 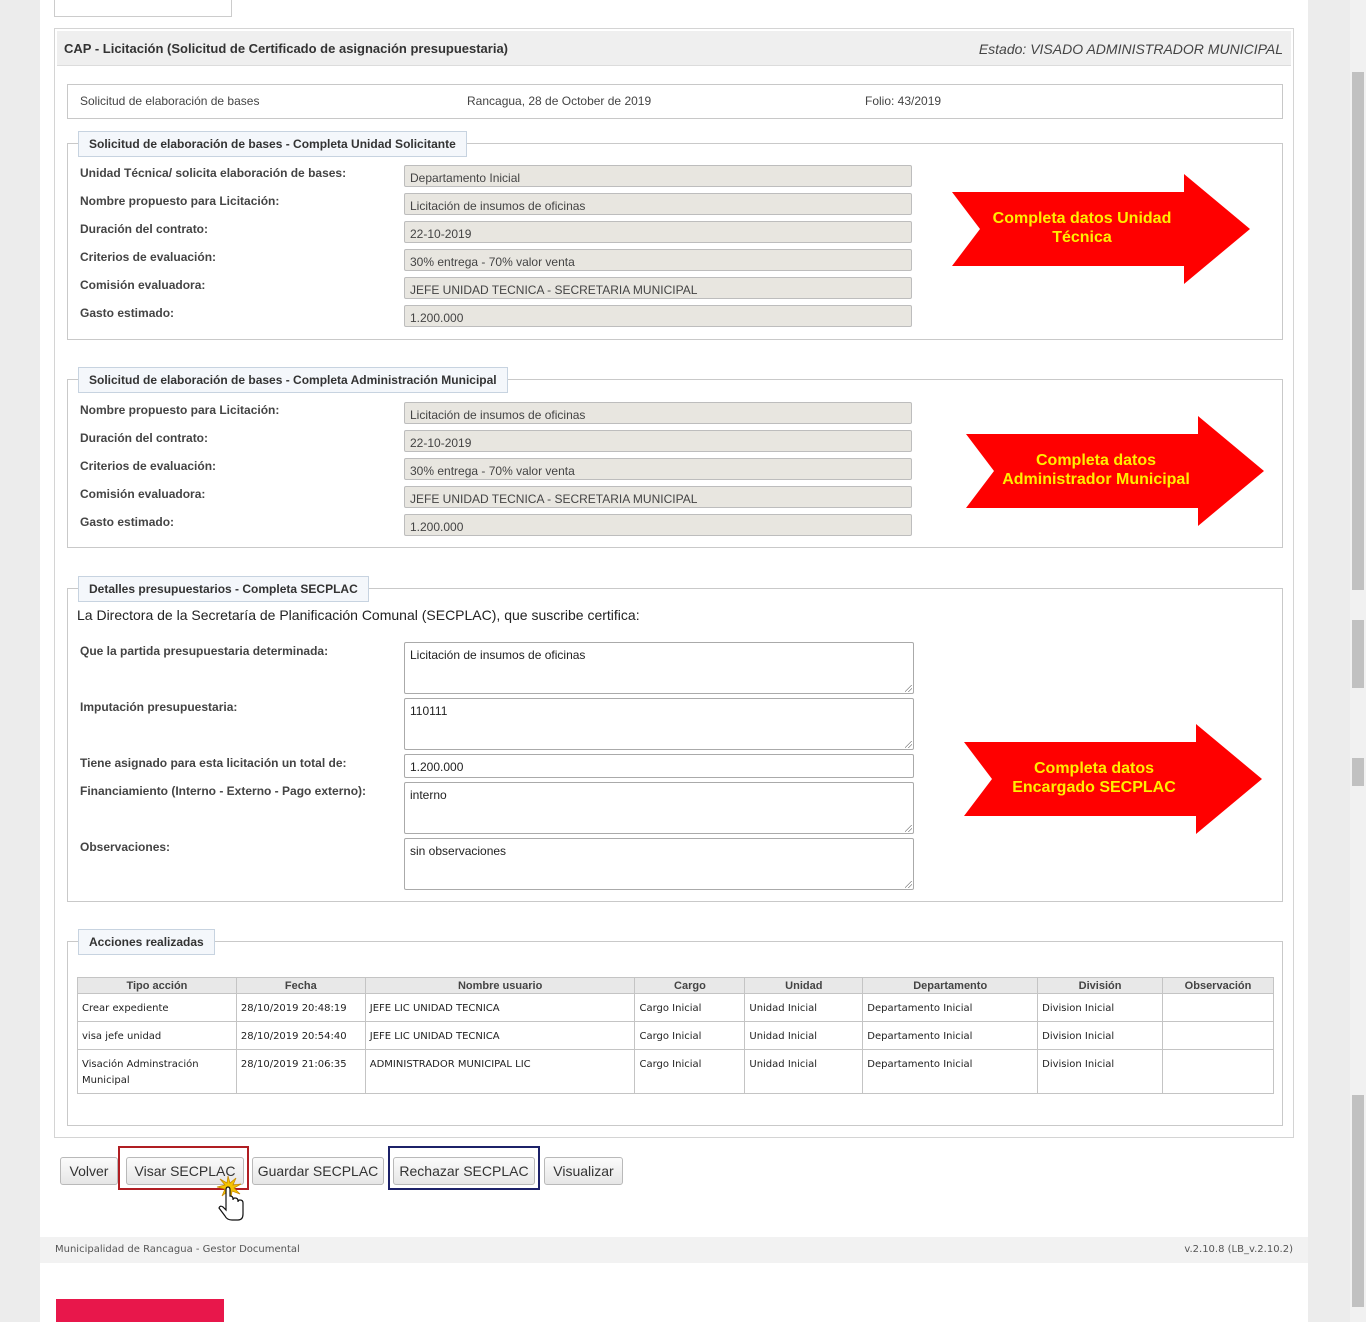 What do you see at coordinates (659, 724) in the screenshot?
I see `imputacion-presupuestaria-textarea: 110111` at bounding box center [659, 724].